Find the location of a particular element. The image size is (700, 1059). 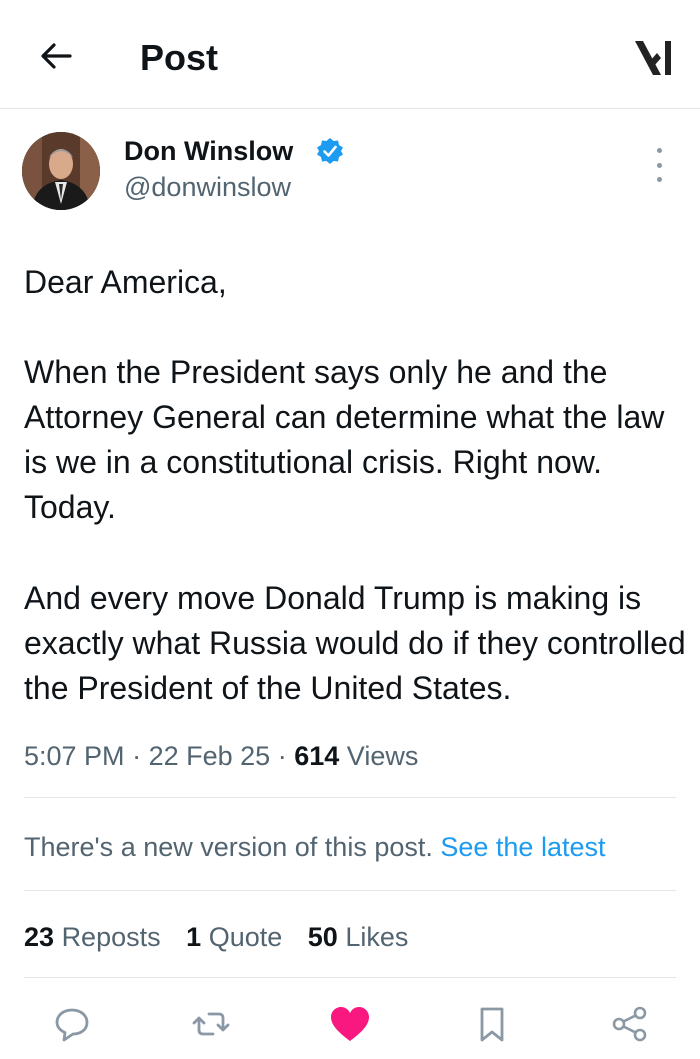

reply-icon is located at coordinates (72, 1025).